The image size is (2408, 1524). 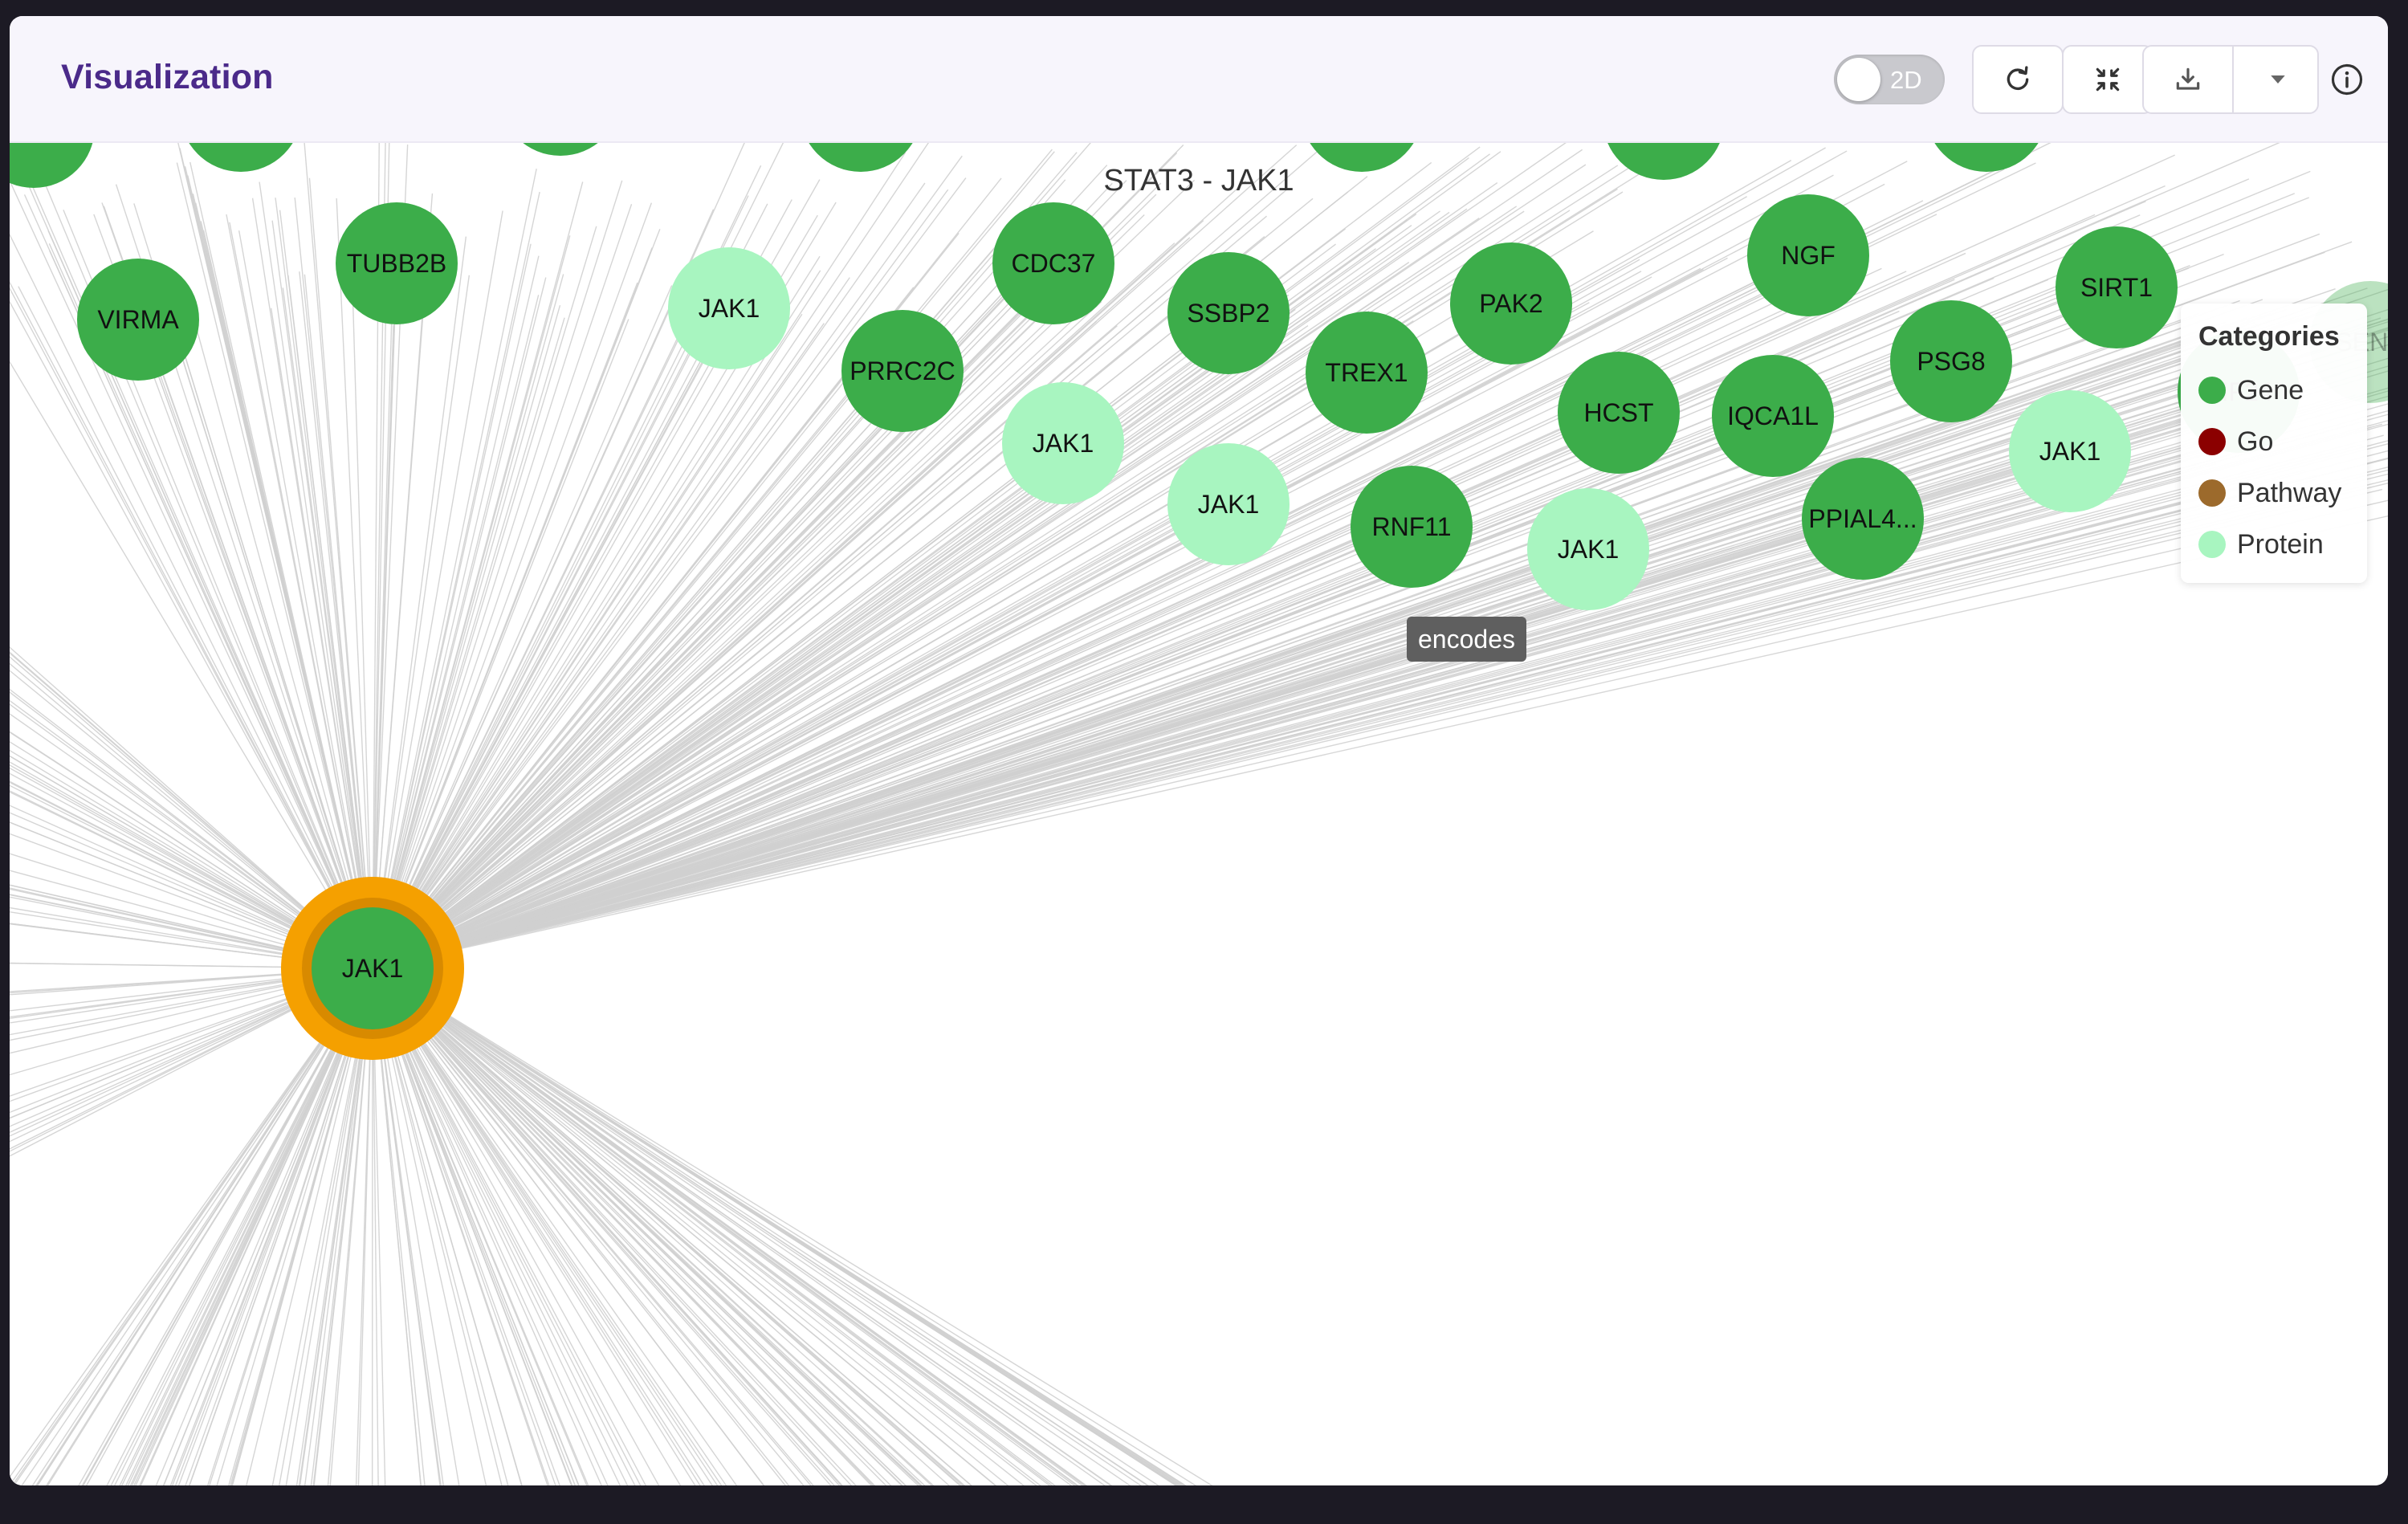 I want to click on toggle-knob, so click(x=1858, y=79).